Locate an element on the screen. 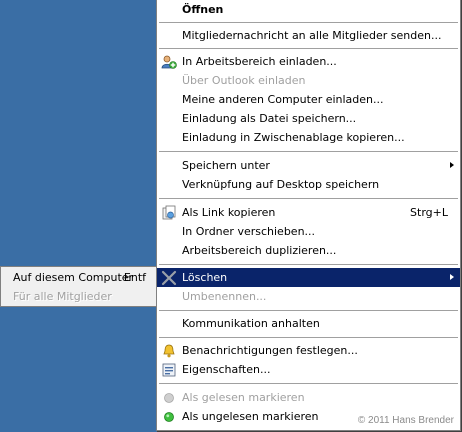 Image resolution: width=462 pixels, height=432 pixels. properties-icon is located at coordinates (169, 370).